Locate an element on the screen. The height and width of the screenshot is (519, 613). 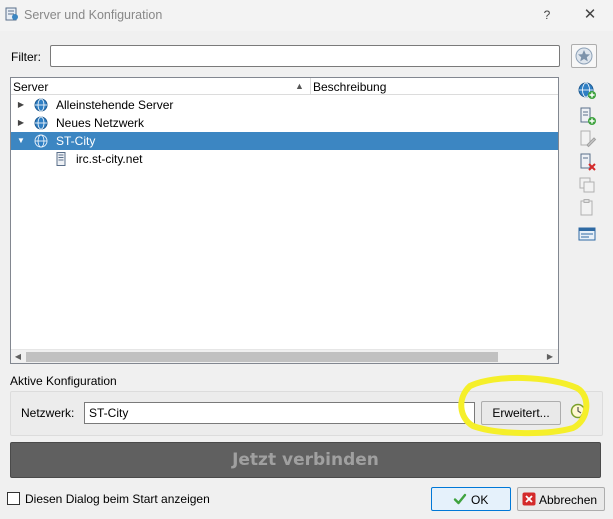
network-field is located at coordinates (279, 413).